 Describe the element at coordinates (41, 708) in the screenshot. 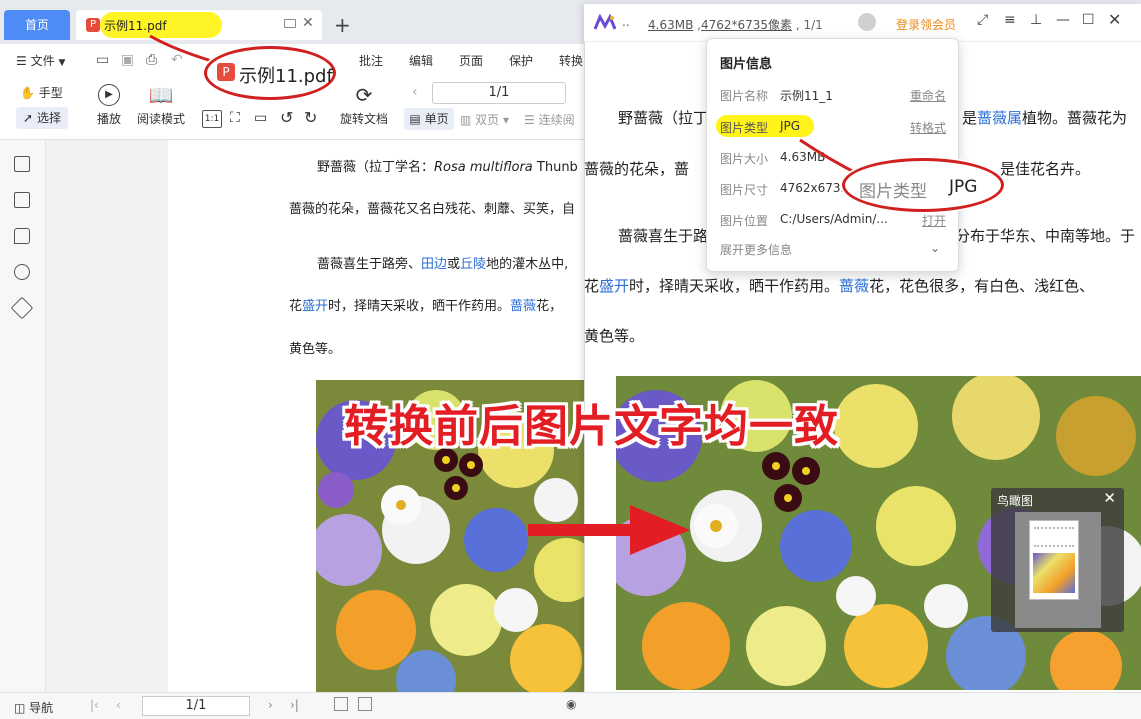

I see `nav-label: 导航` at that location.